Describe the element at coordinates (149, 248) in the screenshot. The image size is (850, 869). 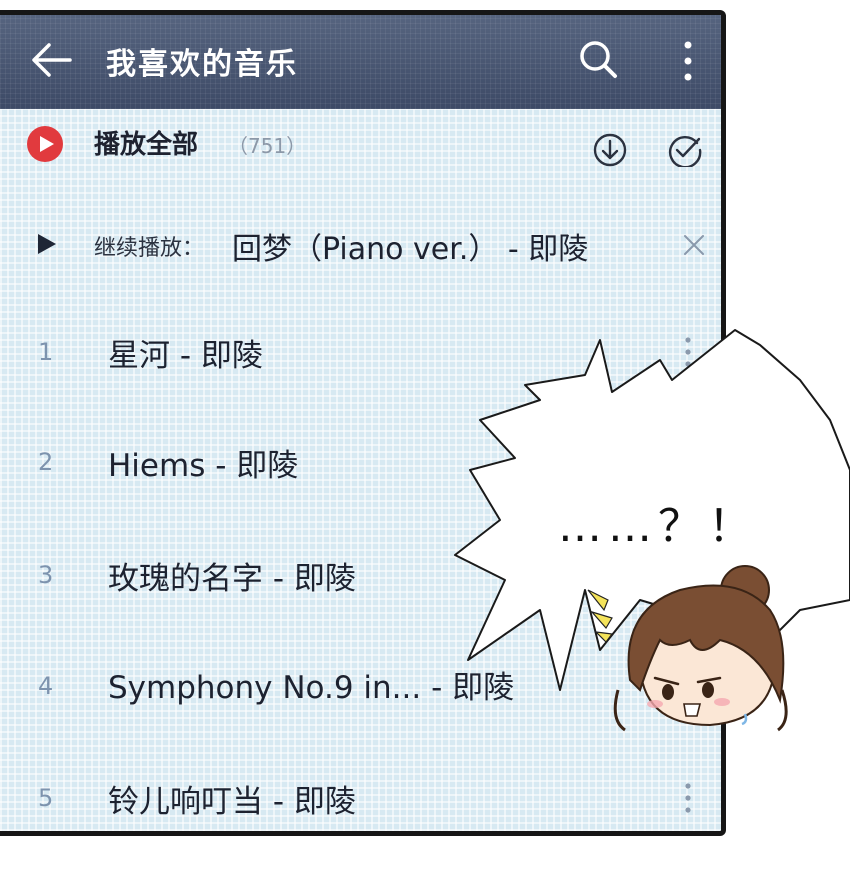
I see `resume-label: 继续播放：` at that location.